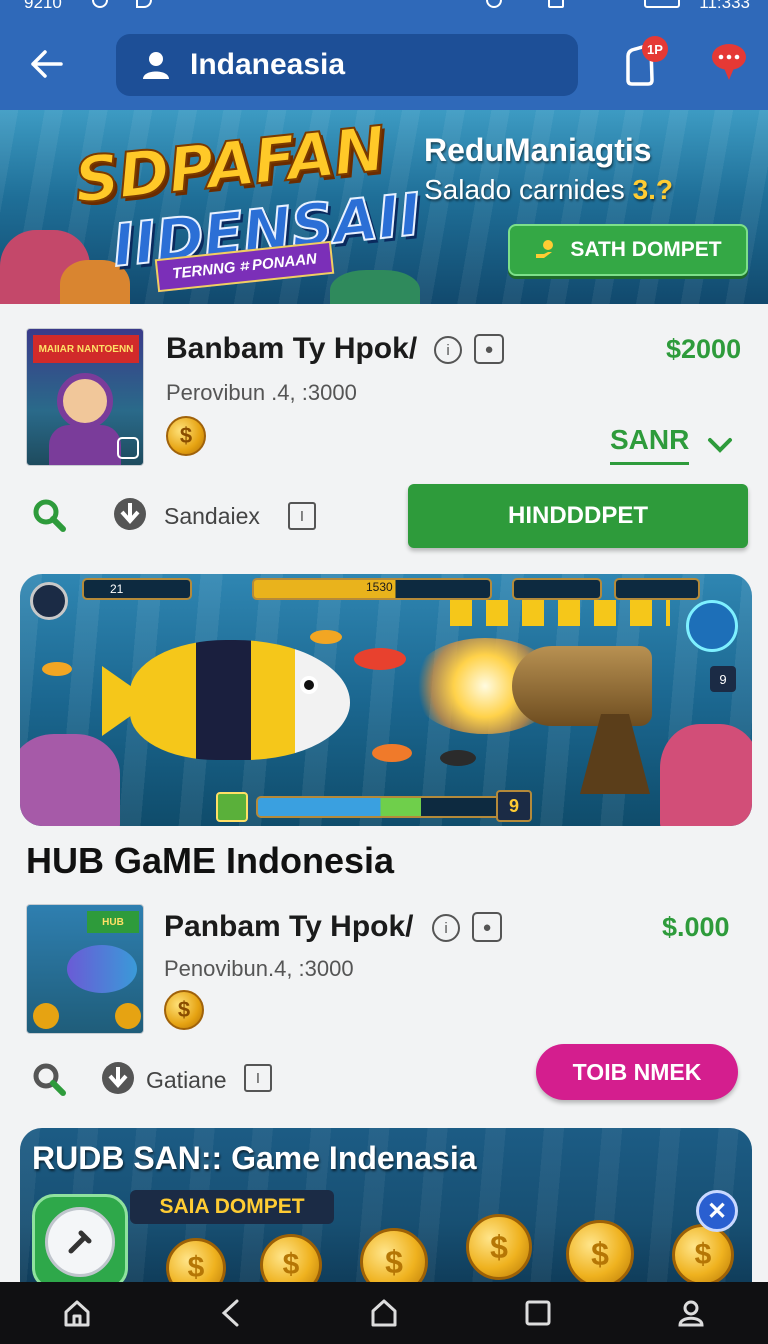 This screenshot has width=768, height=1344. Describe the element at coordinates (268, 64) in the screenshot. I see `search-text: Indaneasia` at that location.